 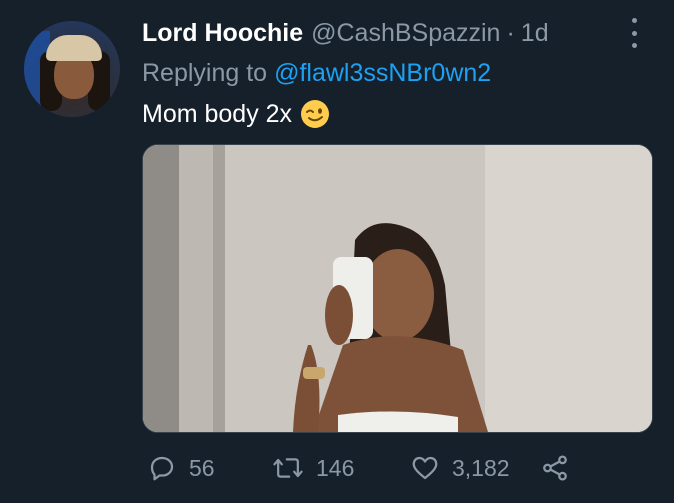 What do you see at coordinates (313, 468) in the screenshot?
I see `retweet-button: 146` at bounding box center [313, 468].